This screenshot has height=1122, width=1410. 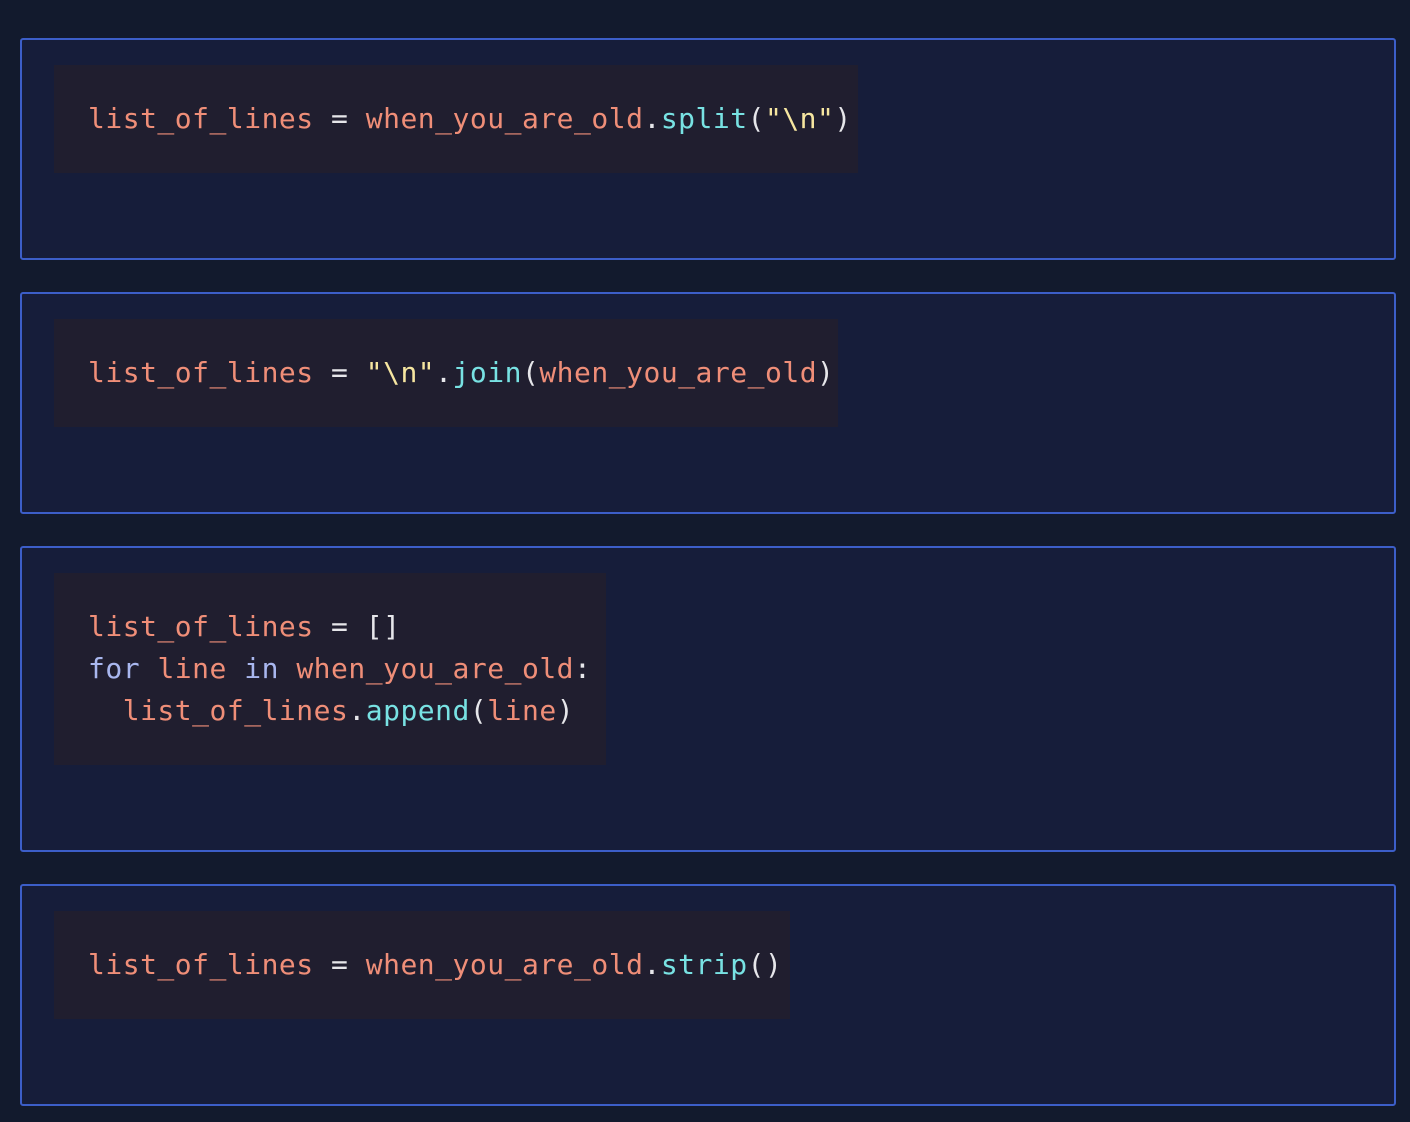 I want to click on code-token-method: split, so click(x=704, y=118).